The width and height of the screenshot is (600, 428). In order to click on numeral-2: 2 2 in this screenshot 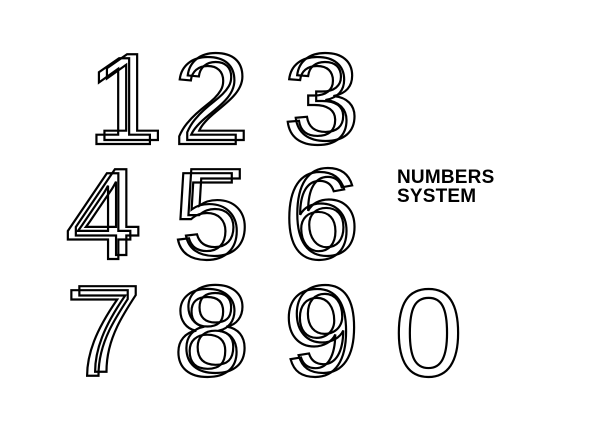, I will do `click(211, 100)`.